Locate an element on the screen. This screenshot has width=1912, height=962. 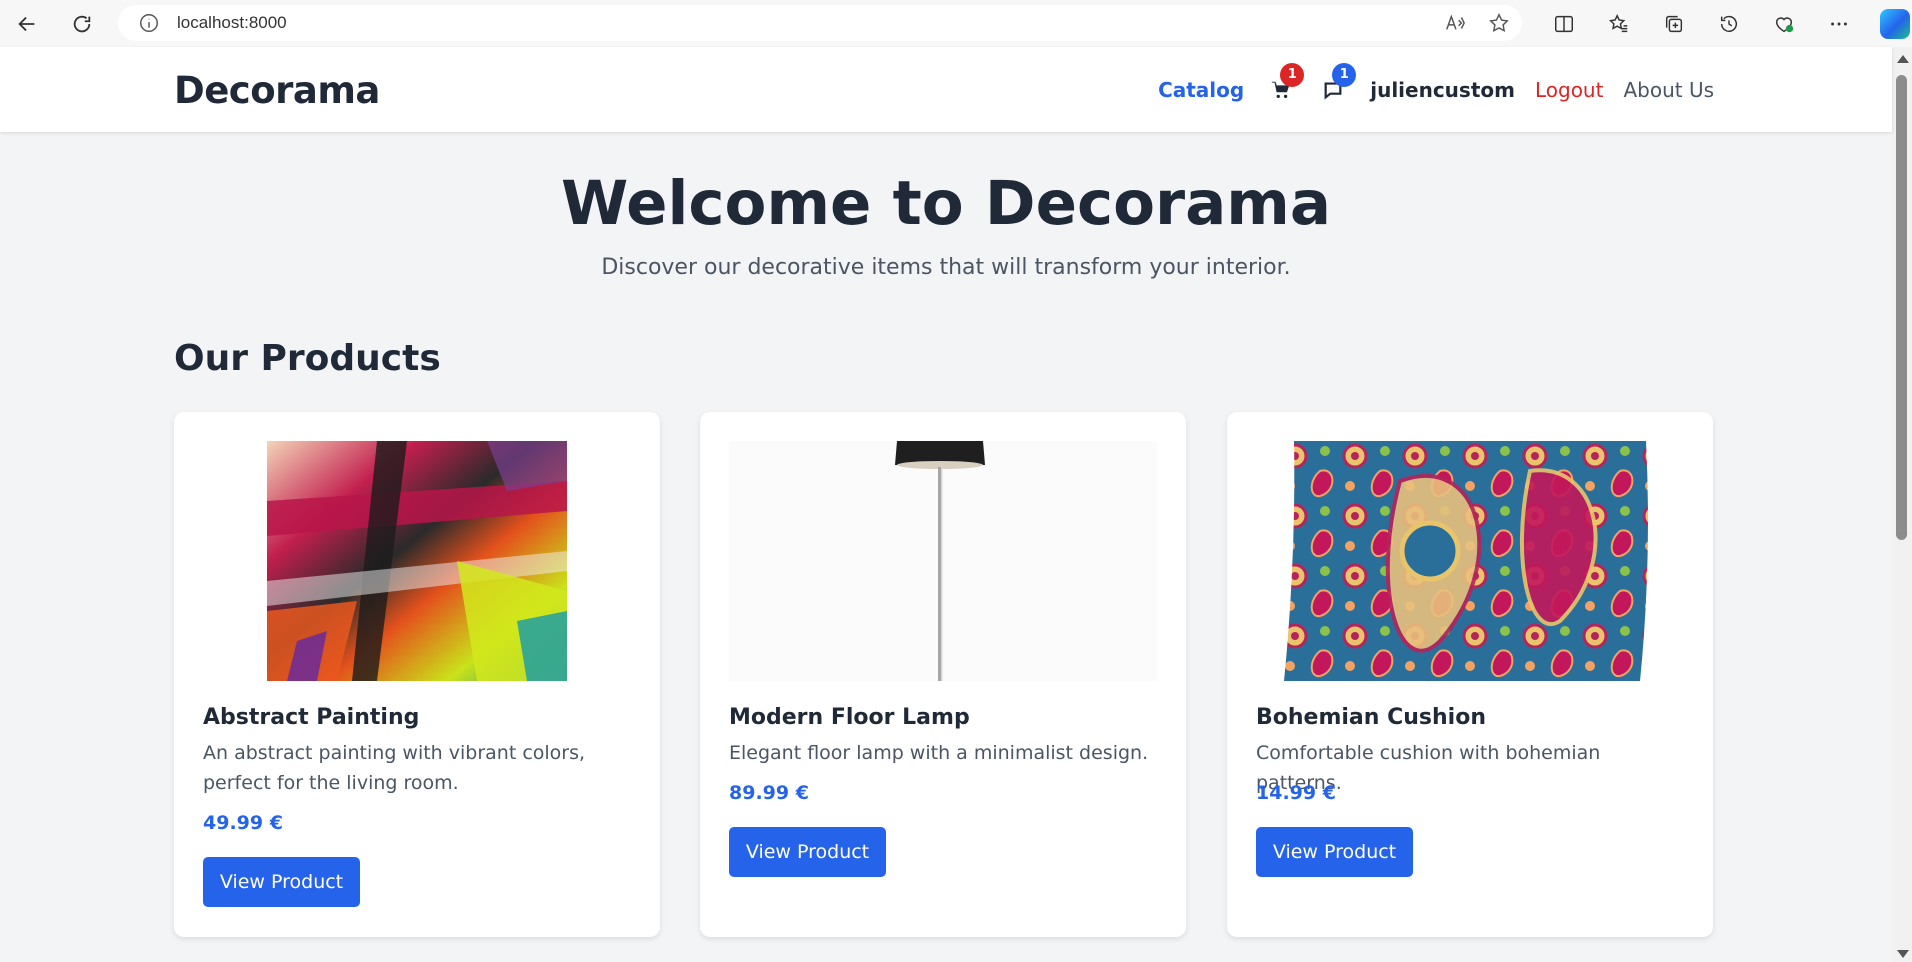
copilot-icon is located at coordinates (1895, 23).